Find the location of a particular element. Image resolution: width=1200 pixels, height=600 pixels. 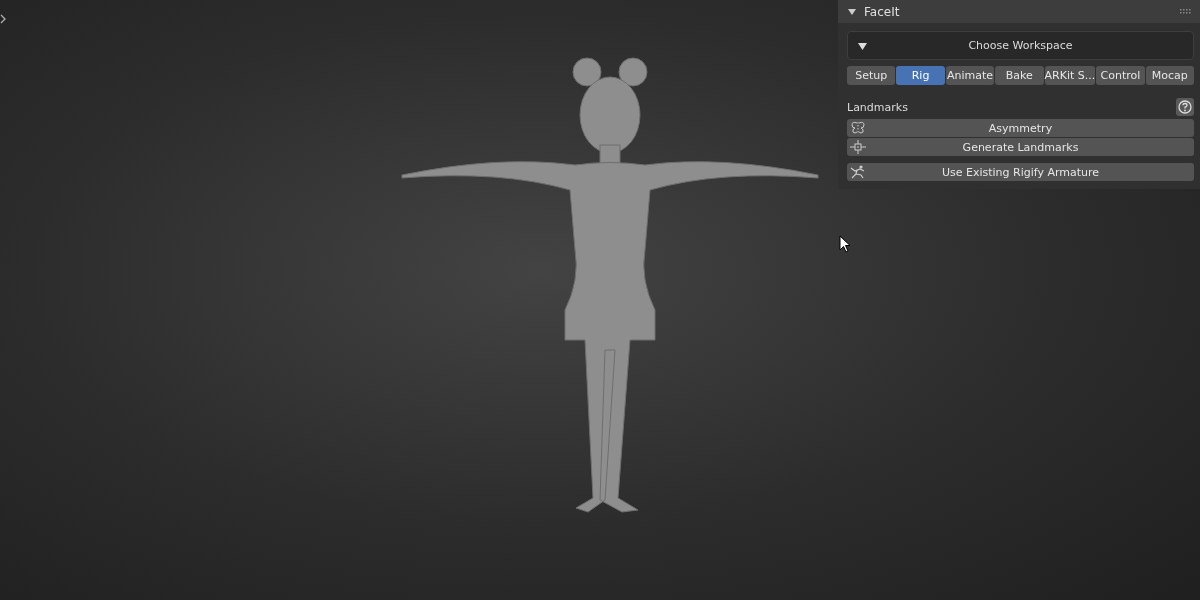

drag-handle-icon is located at coordinates (1186, 11).